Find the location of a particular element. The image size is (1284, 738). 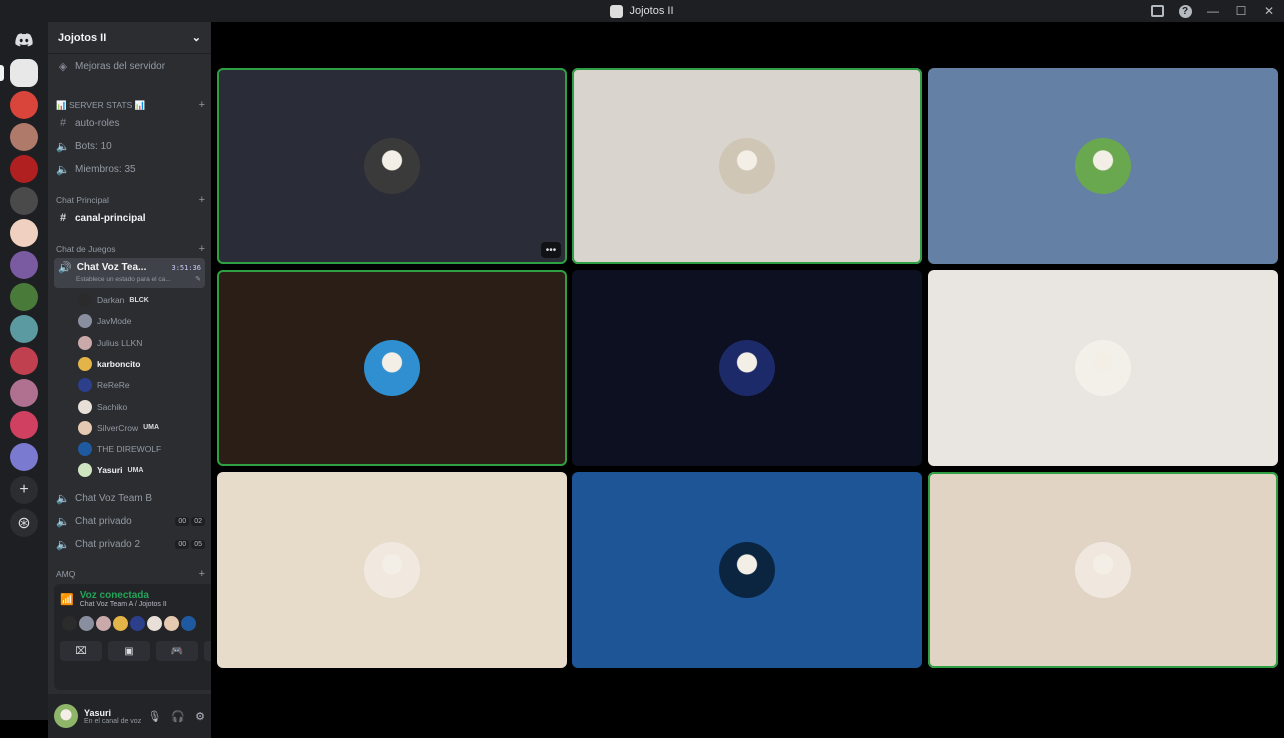

channel-bots: 🔈 Bots: 10 is located at coordinates (130, 146).